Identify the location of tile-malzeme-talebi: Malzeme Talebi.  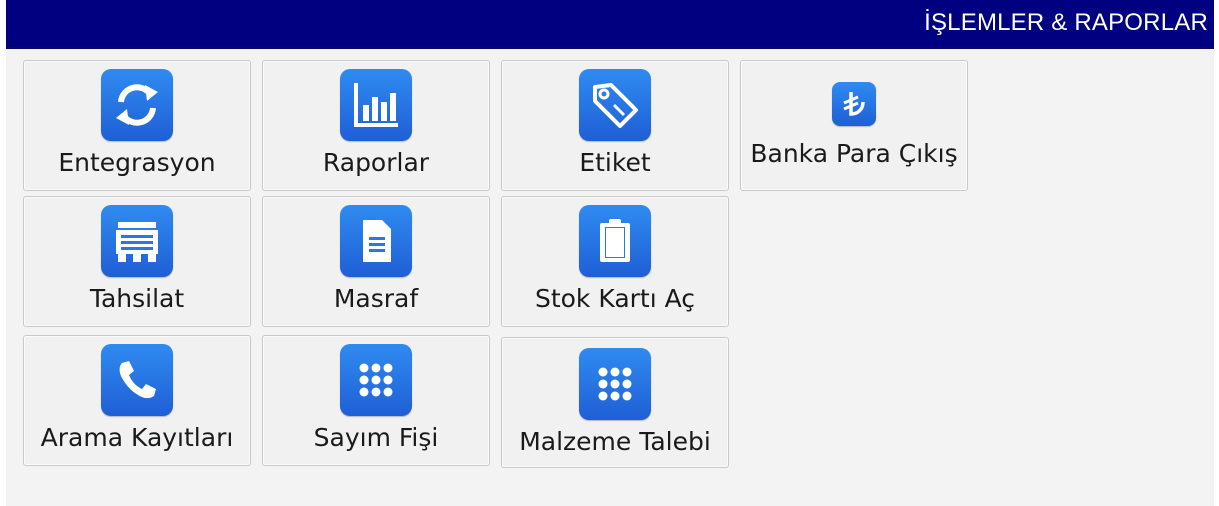
(615, 402).